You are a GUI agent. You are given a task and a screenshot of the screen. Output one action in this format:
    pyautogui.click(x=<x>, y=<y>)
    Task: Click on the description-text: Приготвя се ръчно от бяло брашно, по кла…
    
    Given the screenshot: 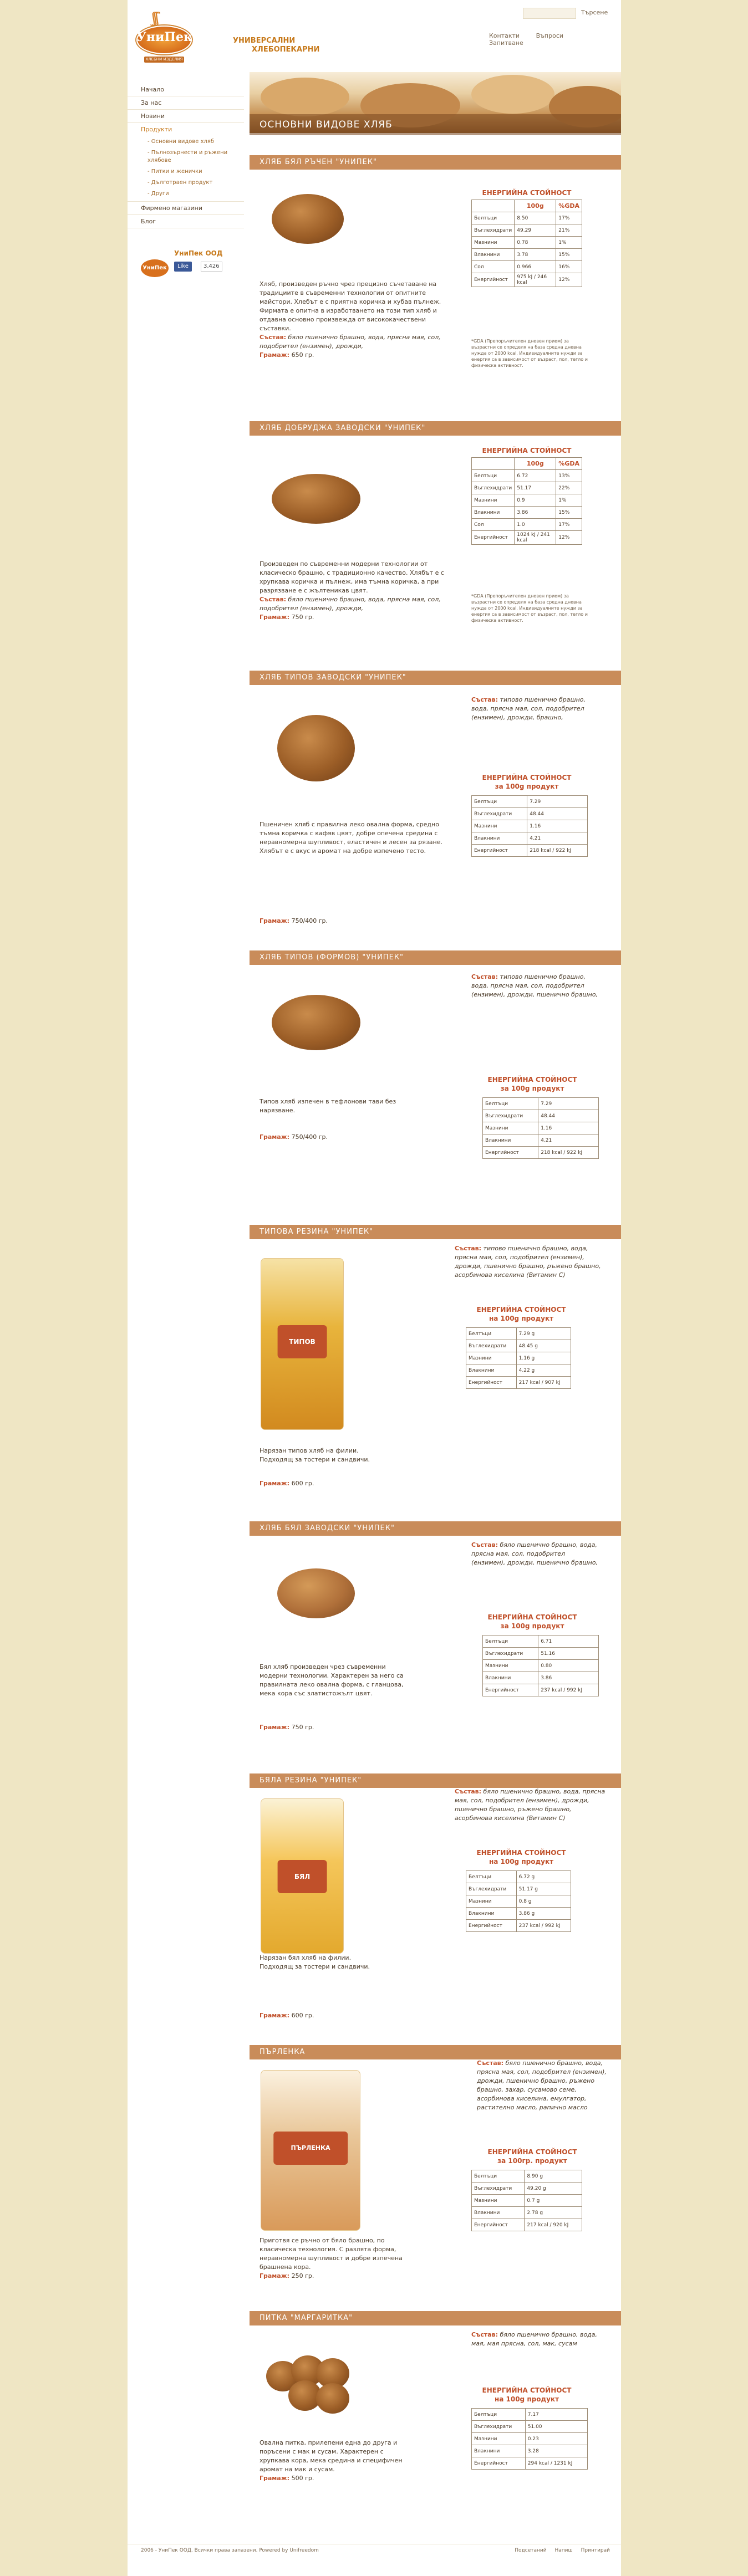 What is the action you would take?
    pyautogui.click(x=331, y=2254)
    